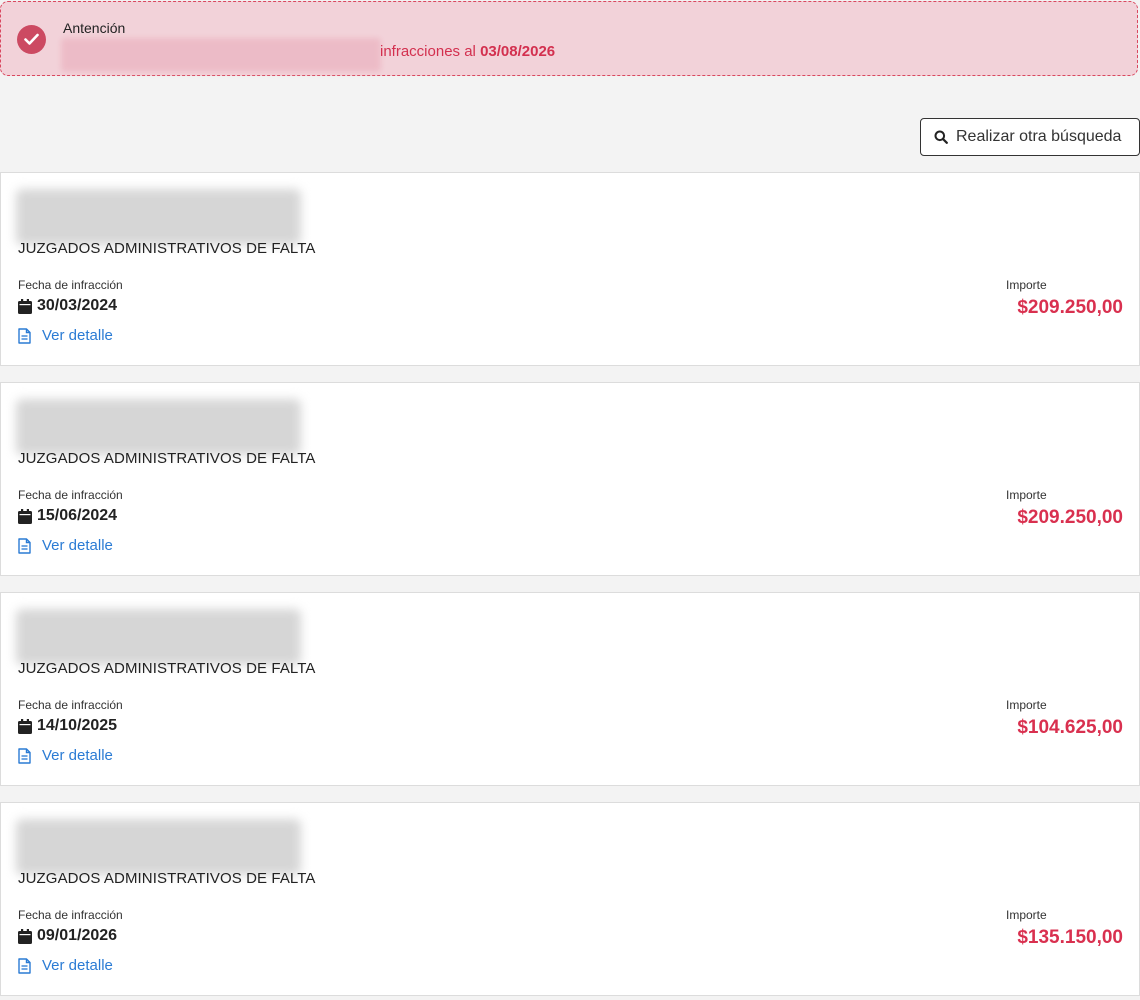 Image resolution: width=1140 pixels, height=1000 pixels. Describe the element at coordinates (1070, 937) in the screenshot. I see `amount-value: $135.150,00` at that location.